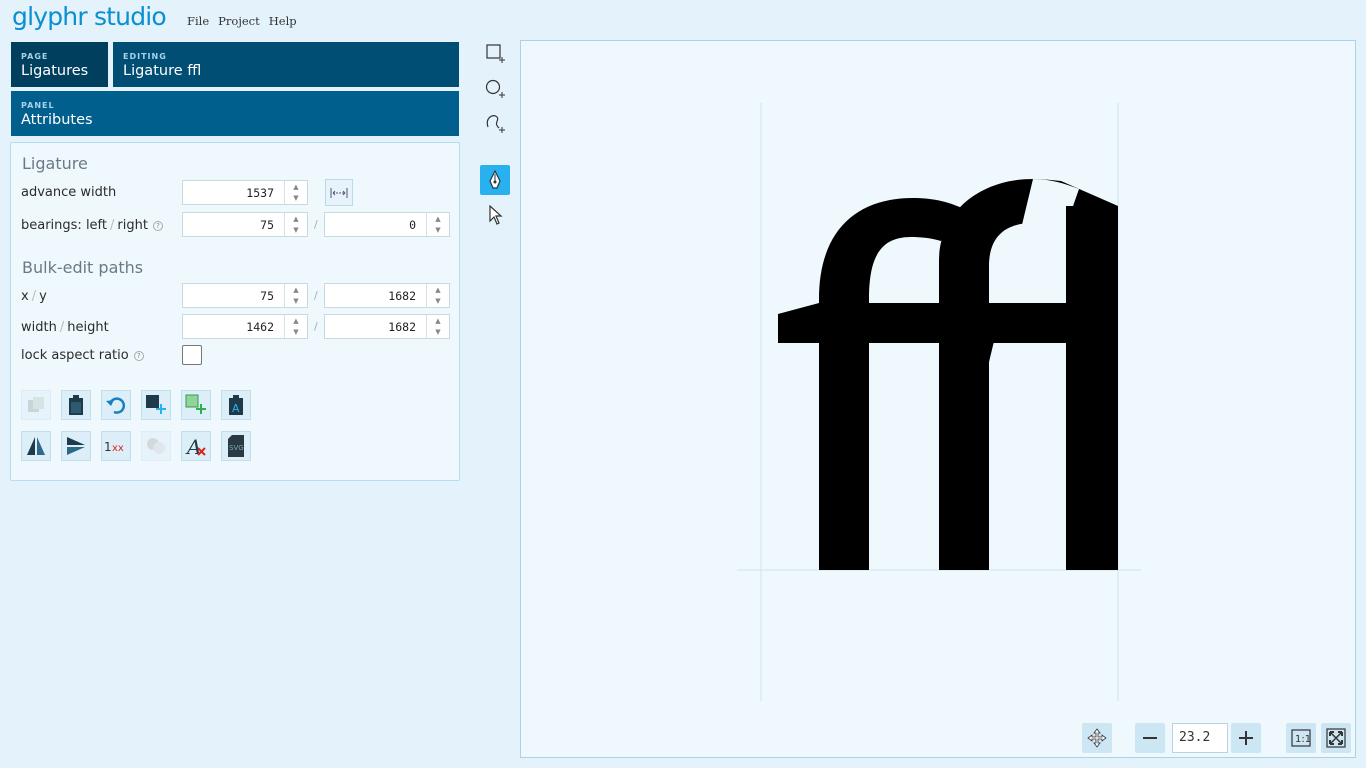  Describe the element at coordinates (245, 224) in the screenshot. I see `bearing-left-field: 75 ▲ ▼` at that location.